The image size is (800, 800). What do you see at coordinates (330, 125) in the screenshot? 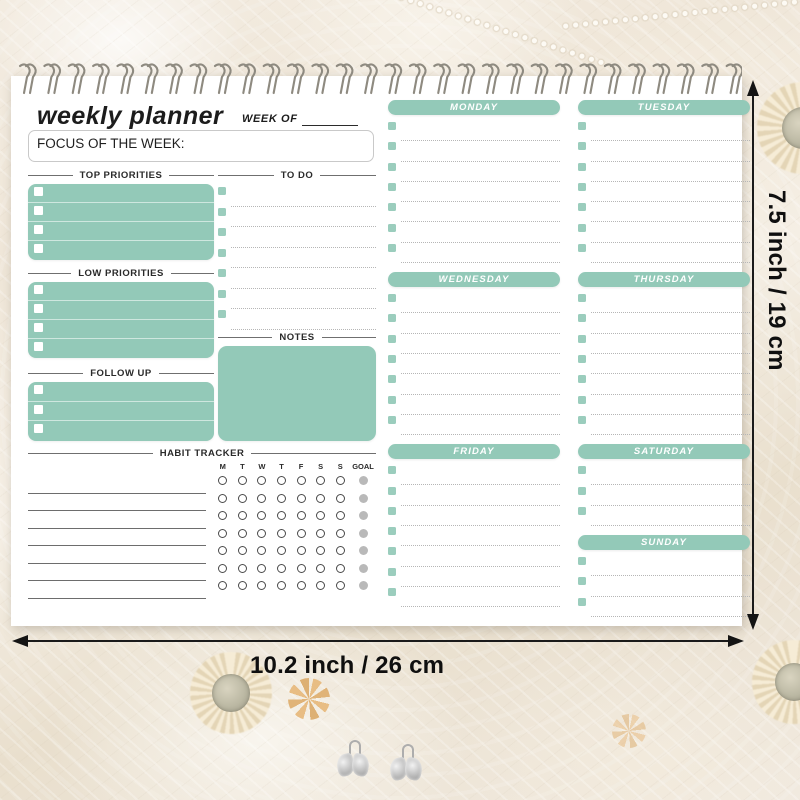
I see `week-of-write-line` at bounding box center [330, 125].